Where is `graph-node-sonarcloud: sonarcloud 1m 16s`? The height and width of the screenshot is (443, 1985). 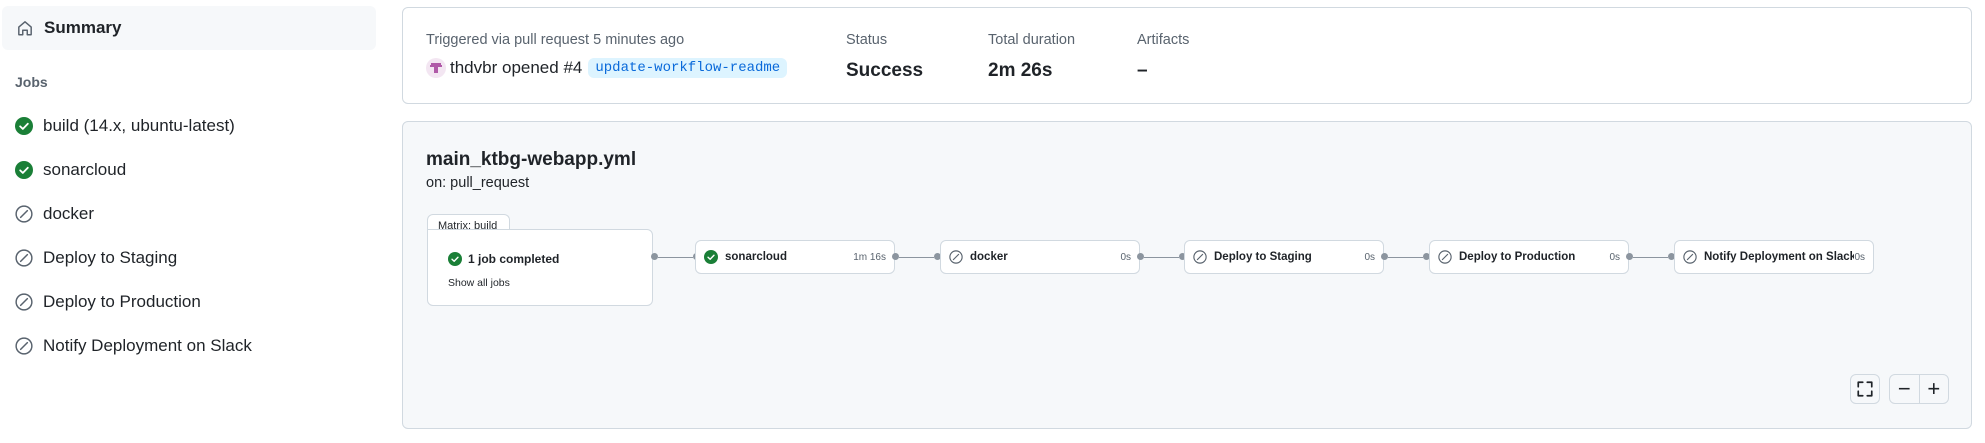 graph-node-sonarcloud: sonarcloud 1m 16s is located at coordinates (795, 257).